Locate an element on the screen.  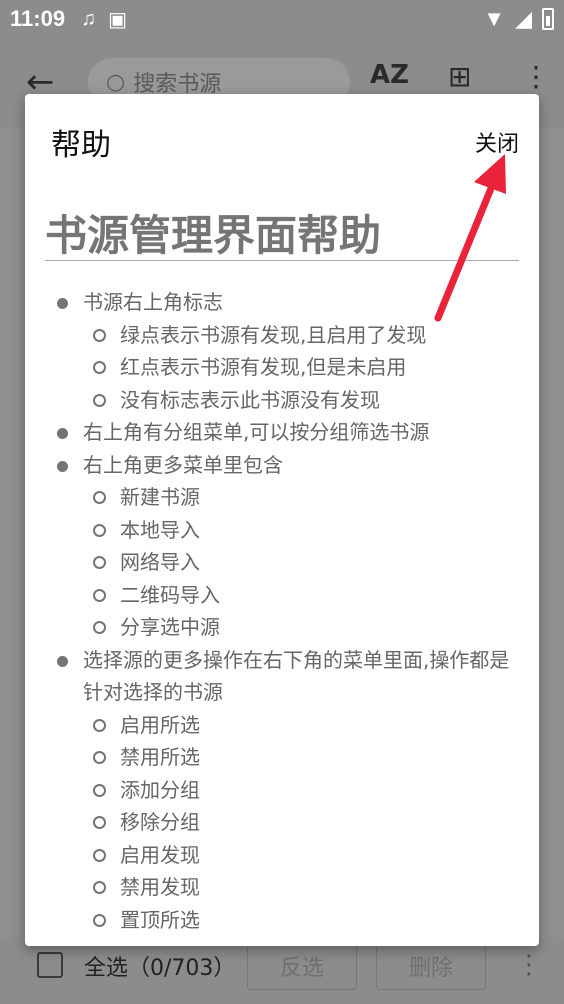
status-right-icons: ▼ ◢ is located at coordinates (518, 19).